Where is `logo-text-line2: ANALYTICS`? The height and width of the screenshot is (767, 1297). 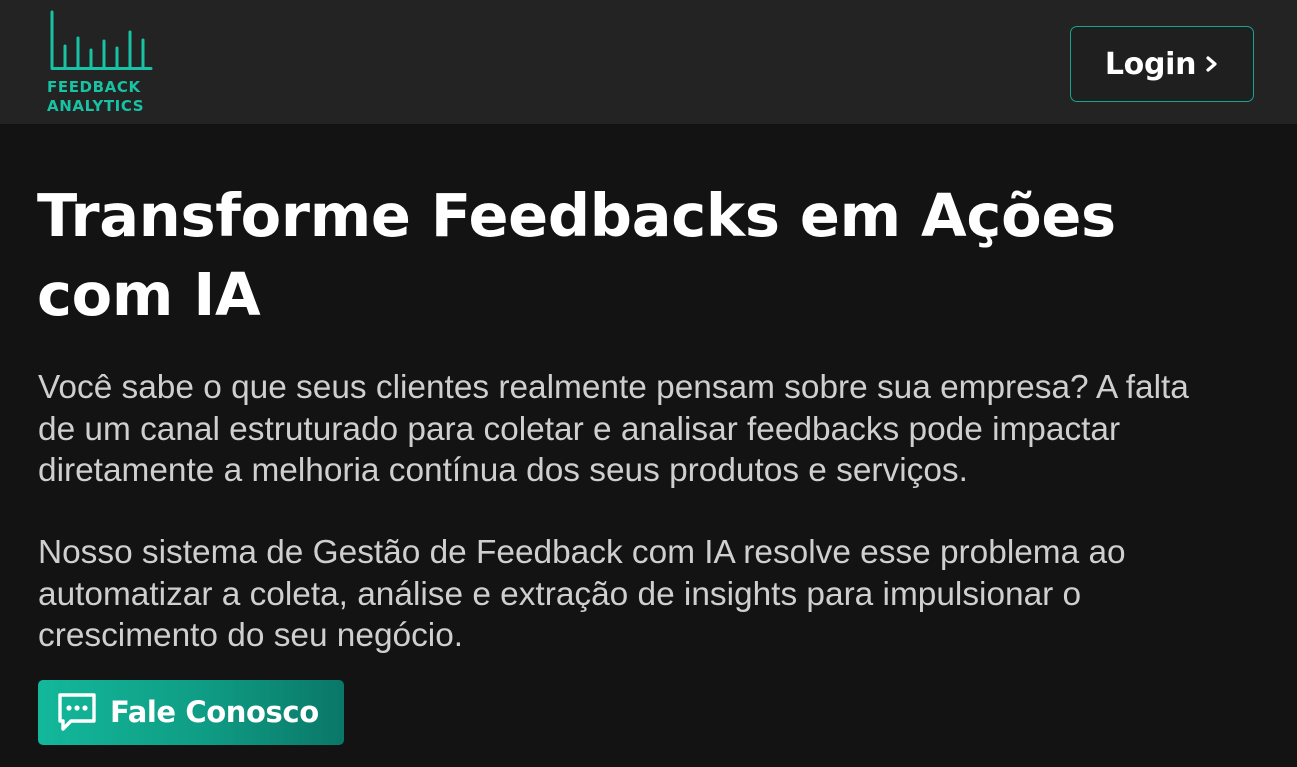
logo-text-line2: ANALYTICS is located at coordinates (96, 106).